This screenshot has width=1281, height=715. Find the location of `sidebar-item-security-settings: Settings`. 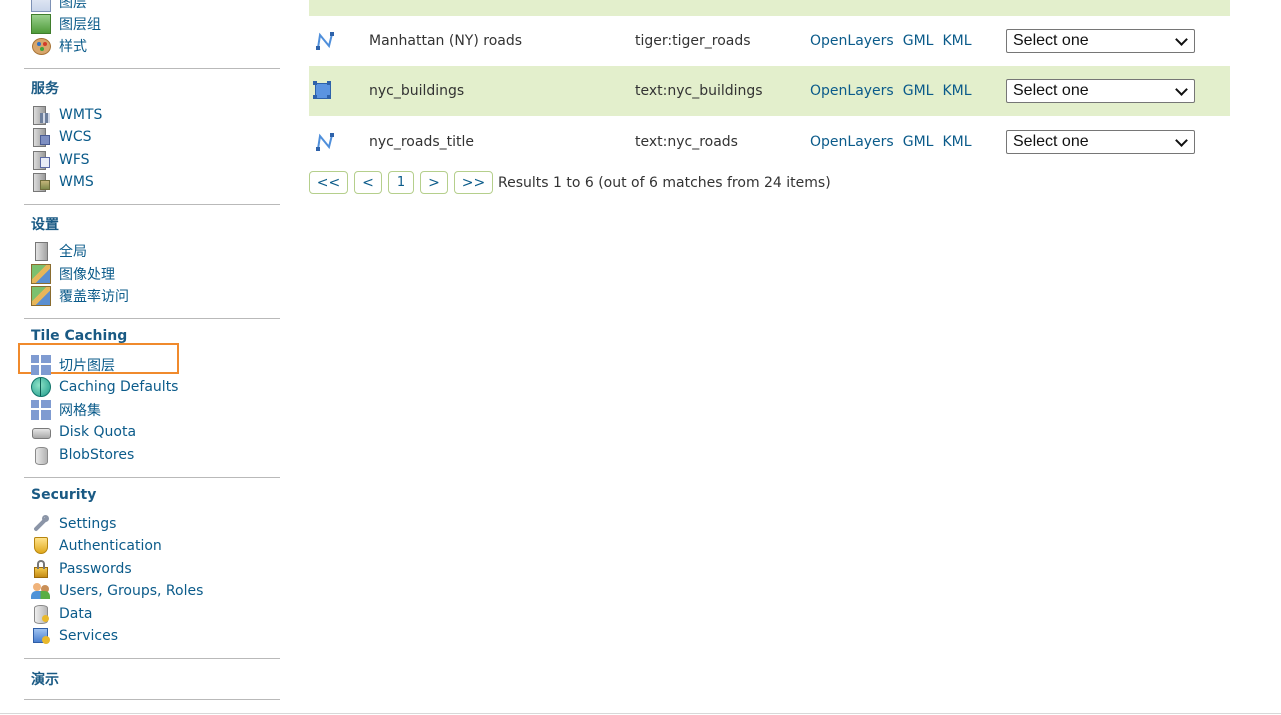

sidebar-item-security-settings: Settings is located at coordinates (73, 524).